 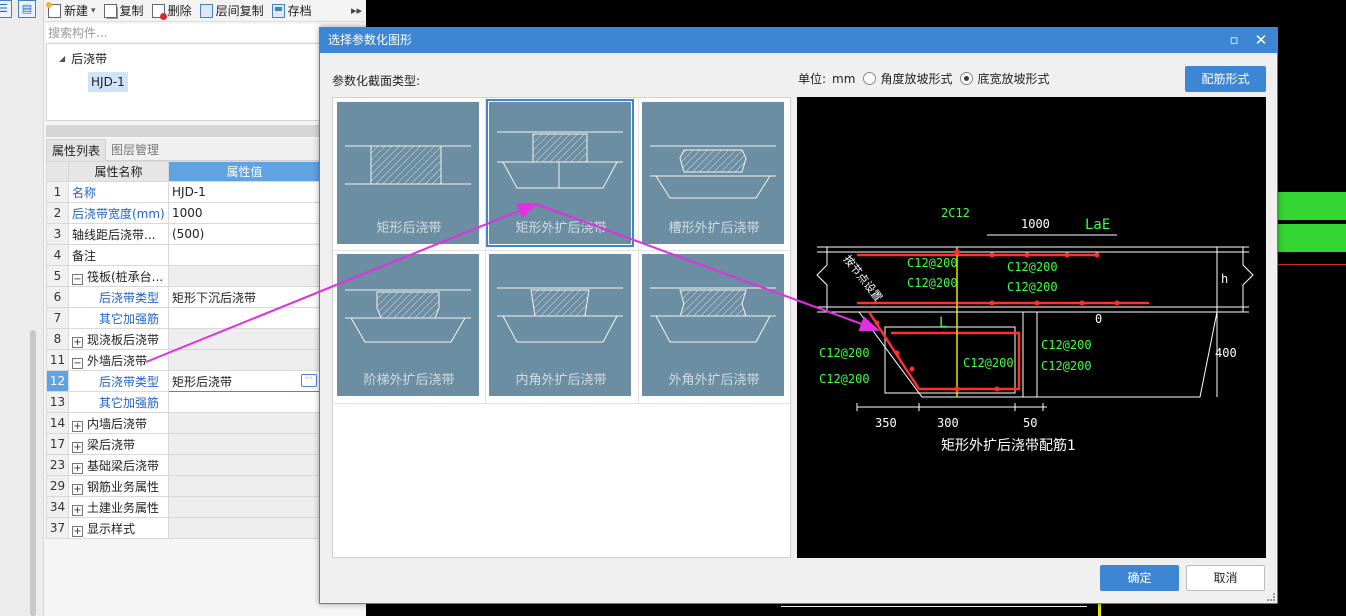 I want to click on side-strip: ☰ ▤, so click(x=22, y=308).